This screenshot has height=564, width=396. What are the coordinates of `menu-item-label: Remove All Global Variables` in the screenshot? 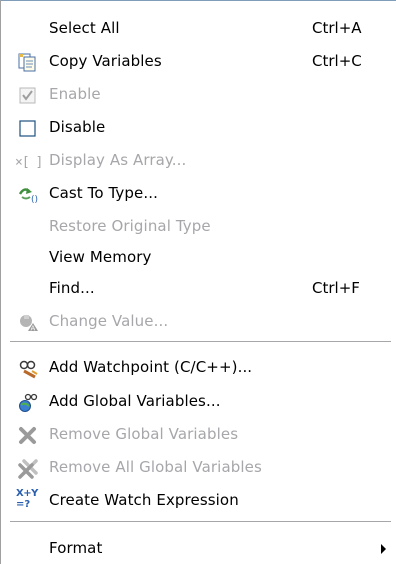 It's located at (155, 467).